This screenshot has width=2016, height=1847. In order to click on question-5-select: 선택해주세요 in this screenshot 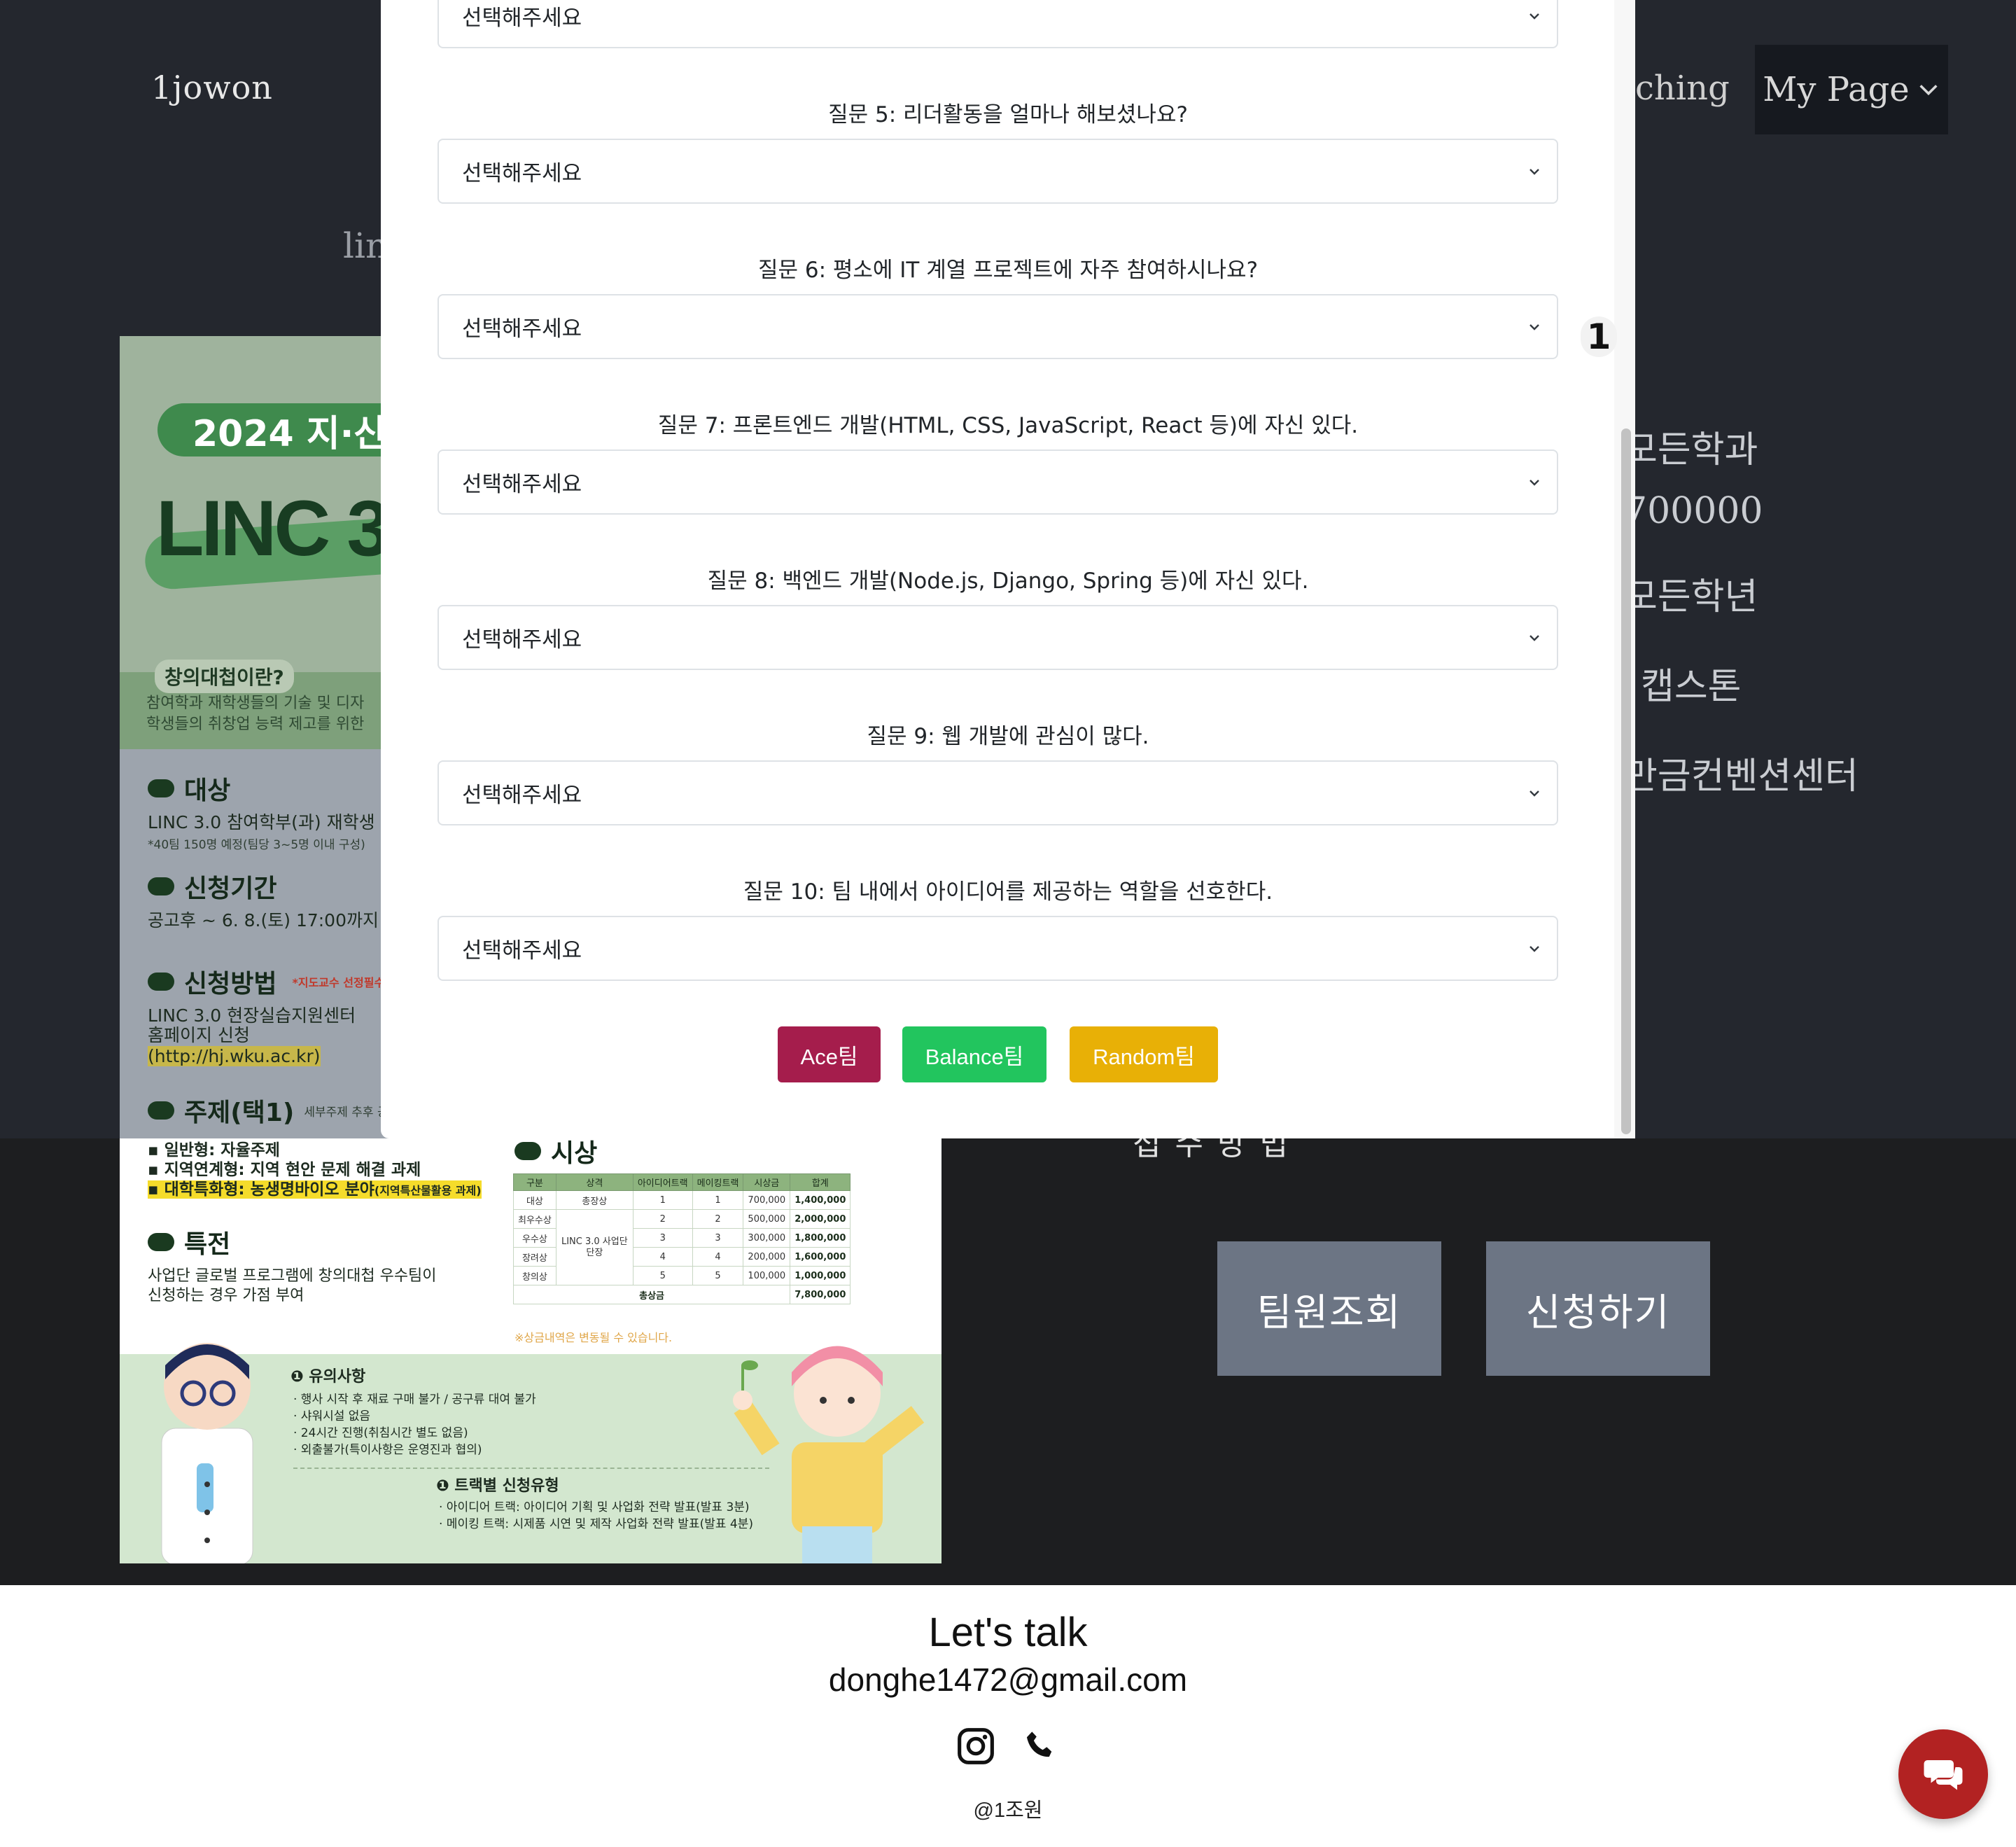, I will do `click(998, 171)`.